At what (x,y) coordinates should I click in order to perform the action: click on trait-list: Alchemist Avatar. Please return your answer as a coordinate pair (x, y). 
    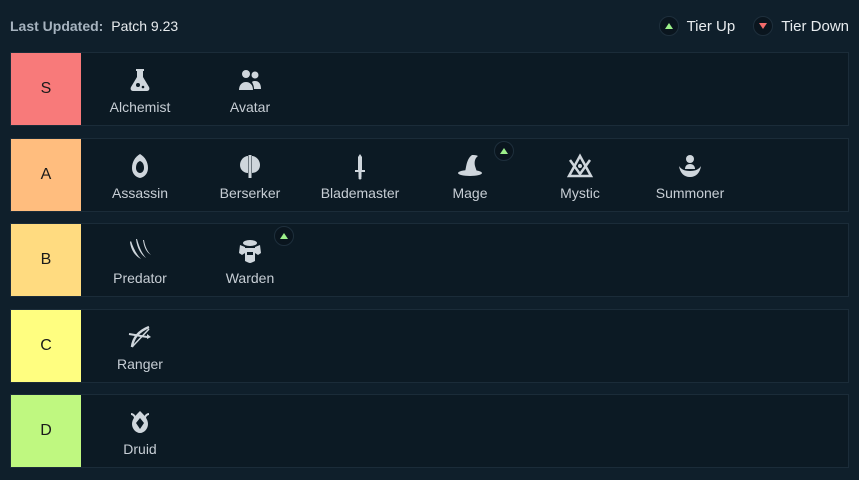
    Looking at the image, I should click on (193, 89).